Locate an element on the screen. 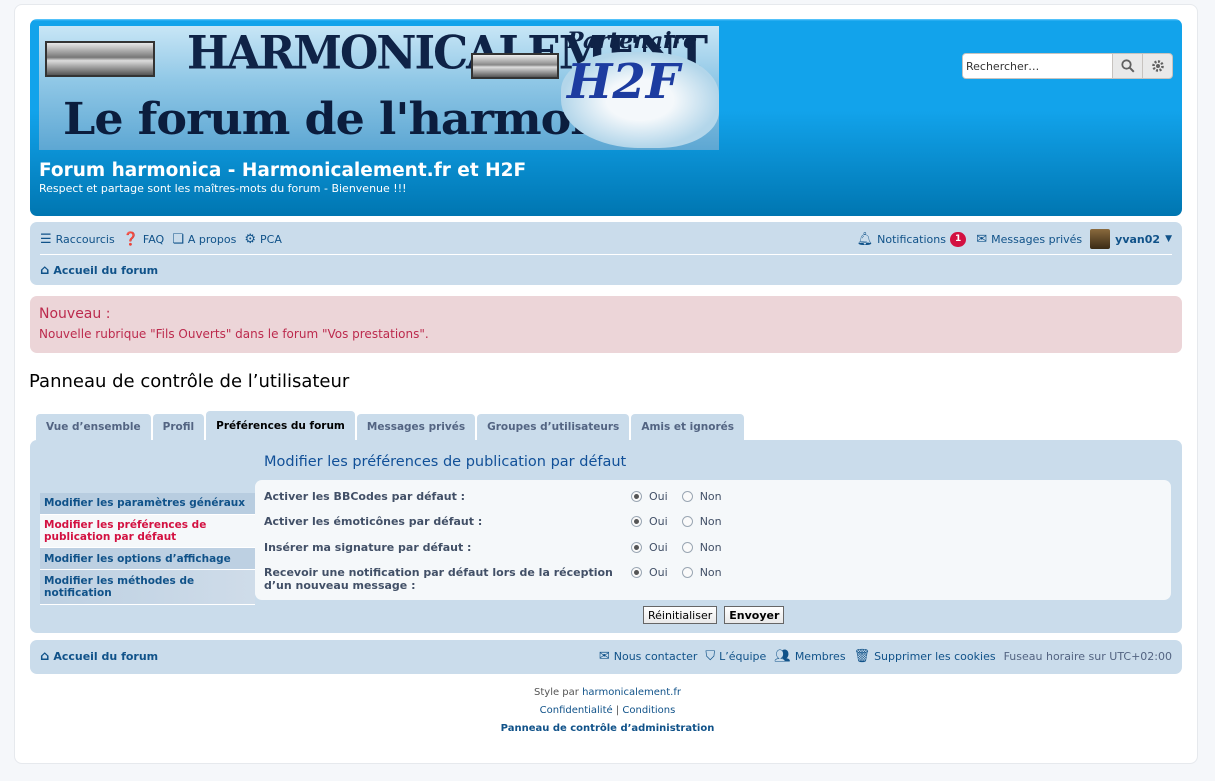 The width and height of the screenshot is (1215, 781). legal-links: Confidentialité | Conditions is located at coordinates (607, 710).